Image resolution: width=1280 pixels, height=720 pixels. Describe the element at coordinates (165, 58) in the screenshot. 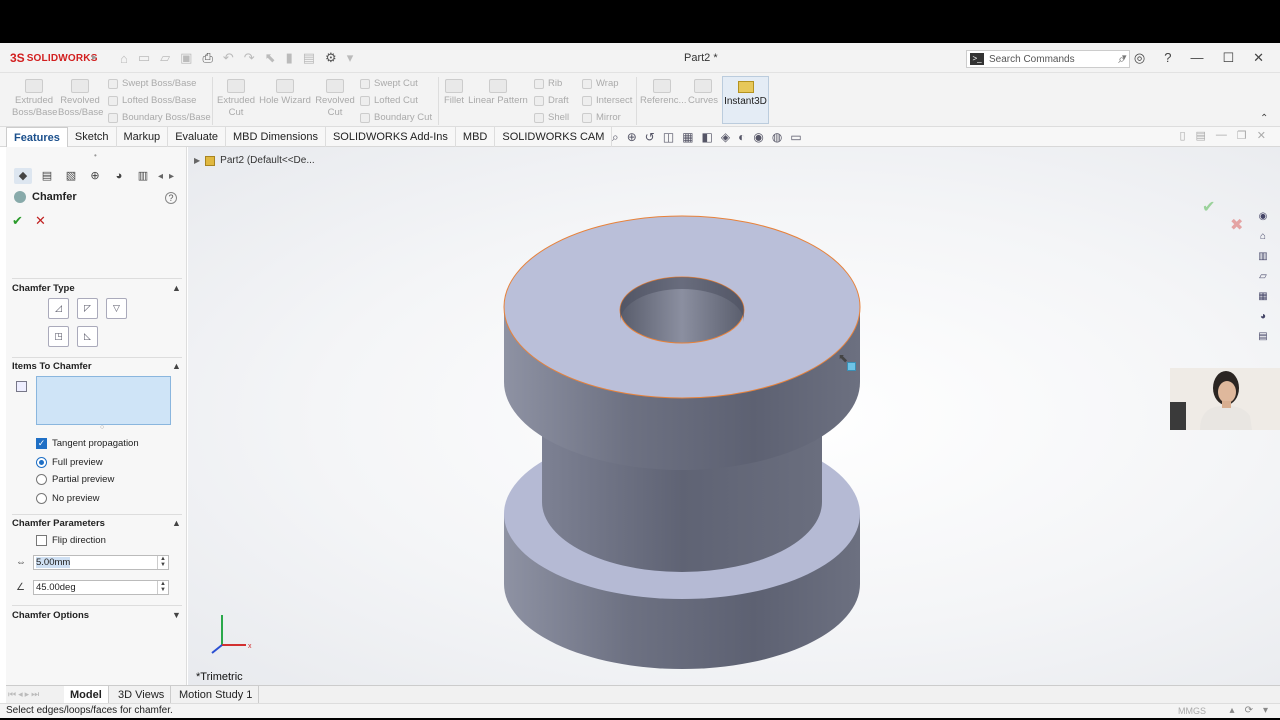

I see `open-icon: ▱` at that location.